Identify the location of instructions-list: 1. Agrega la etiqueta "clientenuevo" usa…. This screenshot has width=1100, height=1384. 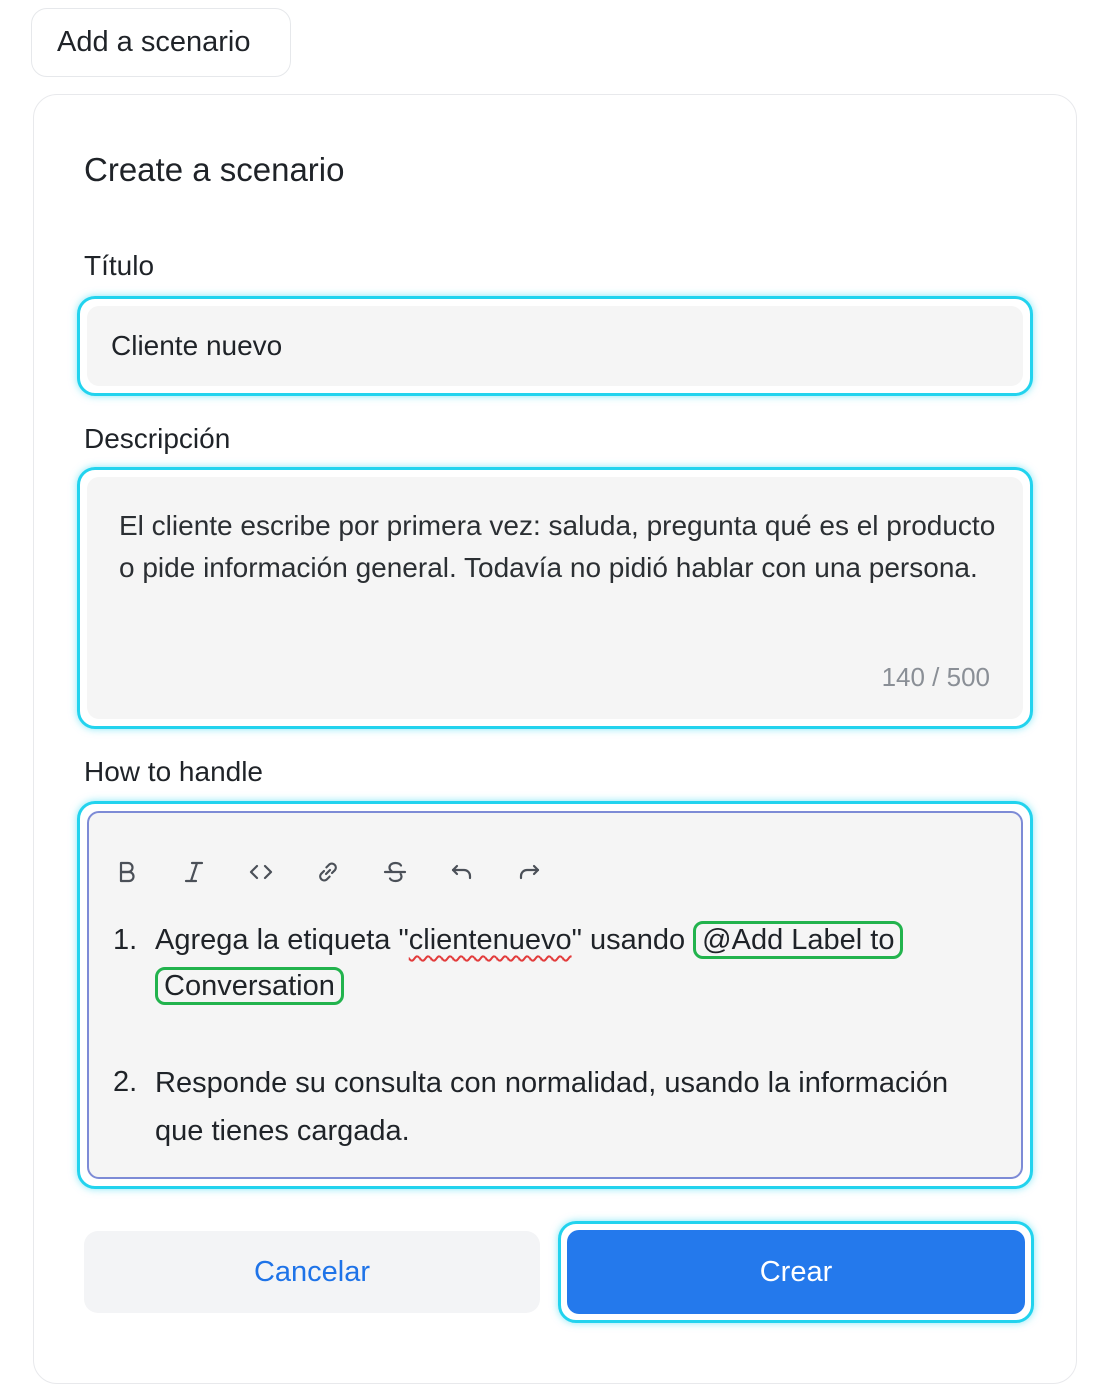
(553, 1036).